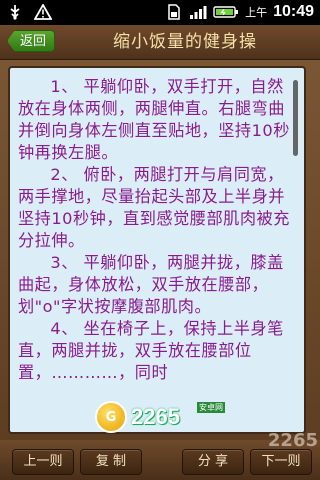  Describe the element at coordinates (226, 12) in the screenshot. I see `battery-icon` at that location.